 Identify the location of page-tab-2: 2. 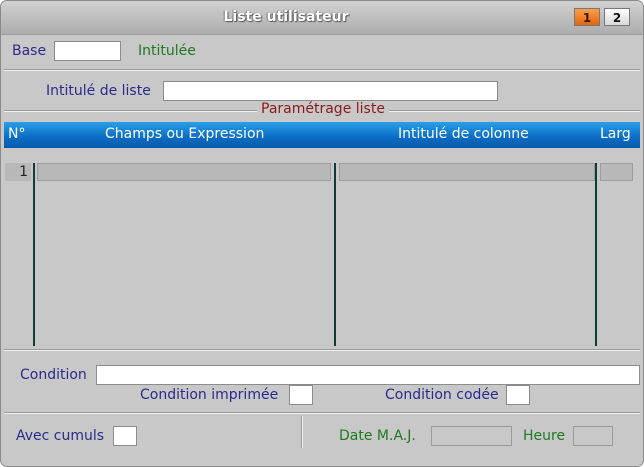
(617, 17).